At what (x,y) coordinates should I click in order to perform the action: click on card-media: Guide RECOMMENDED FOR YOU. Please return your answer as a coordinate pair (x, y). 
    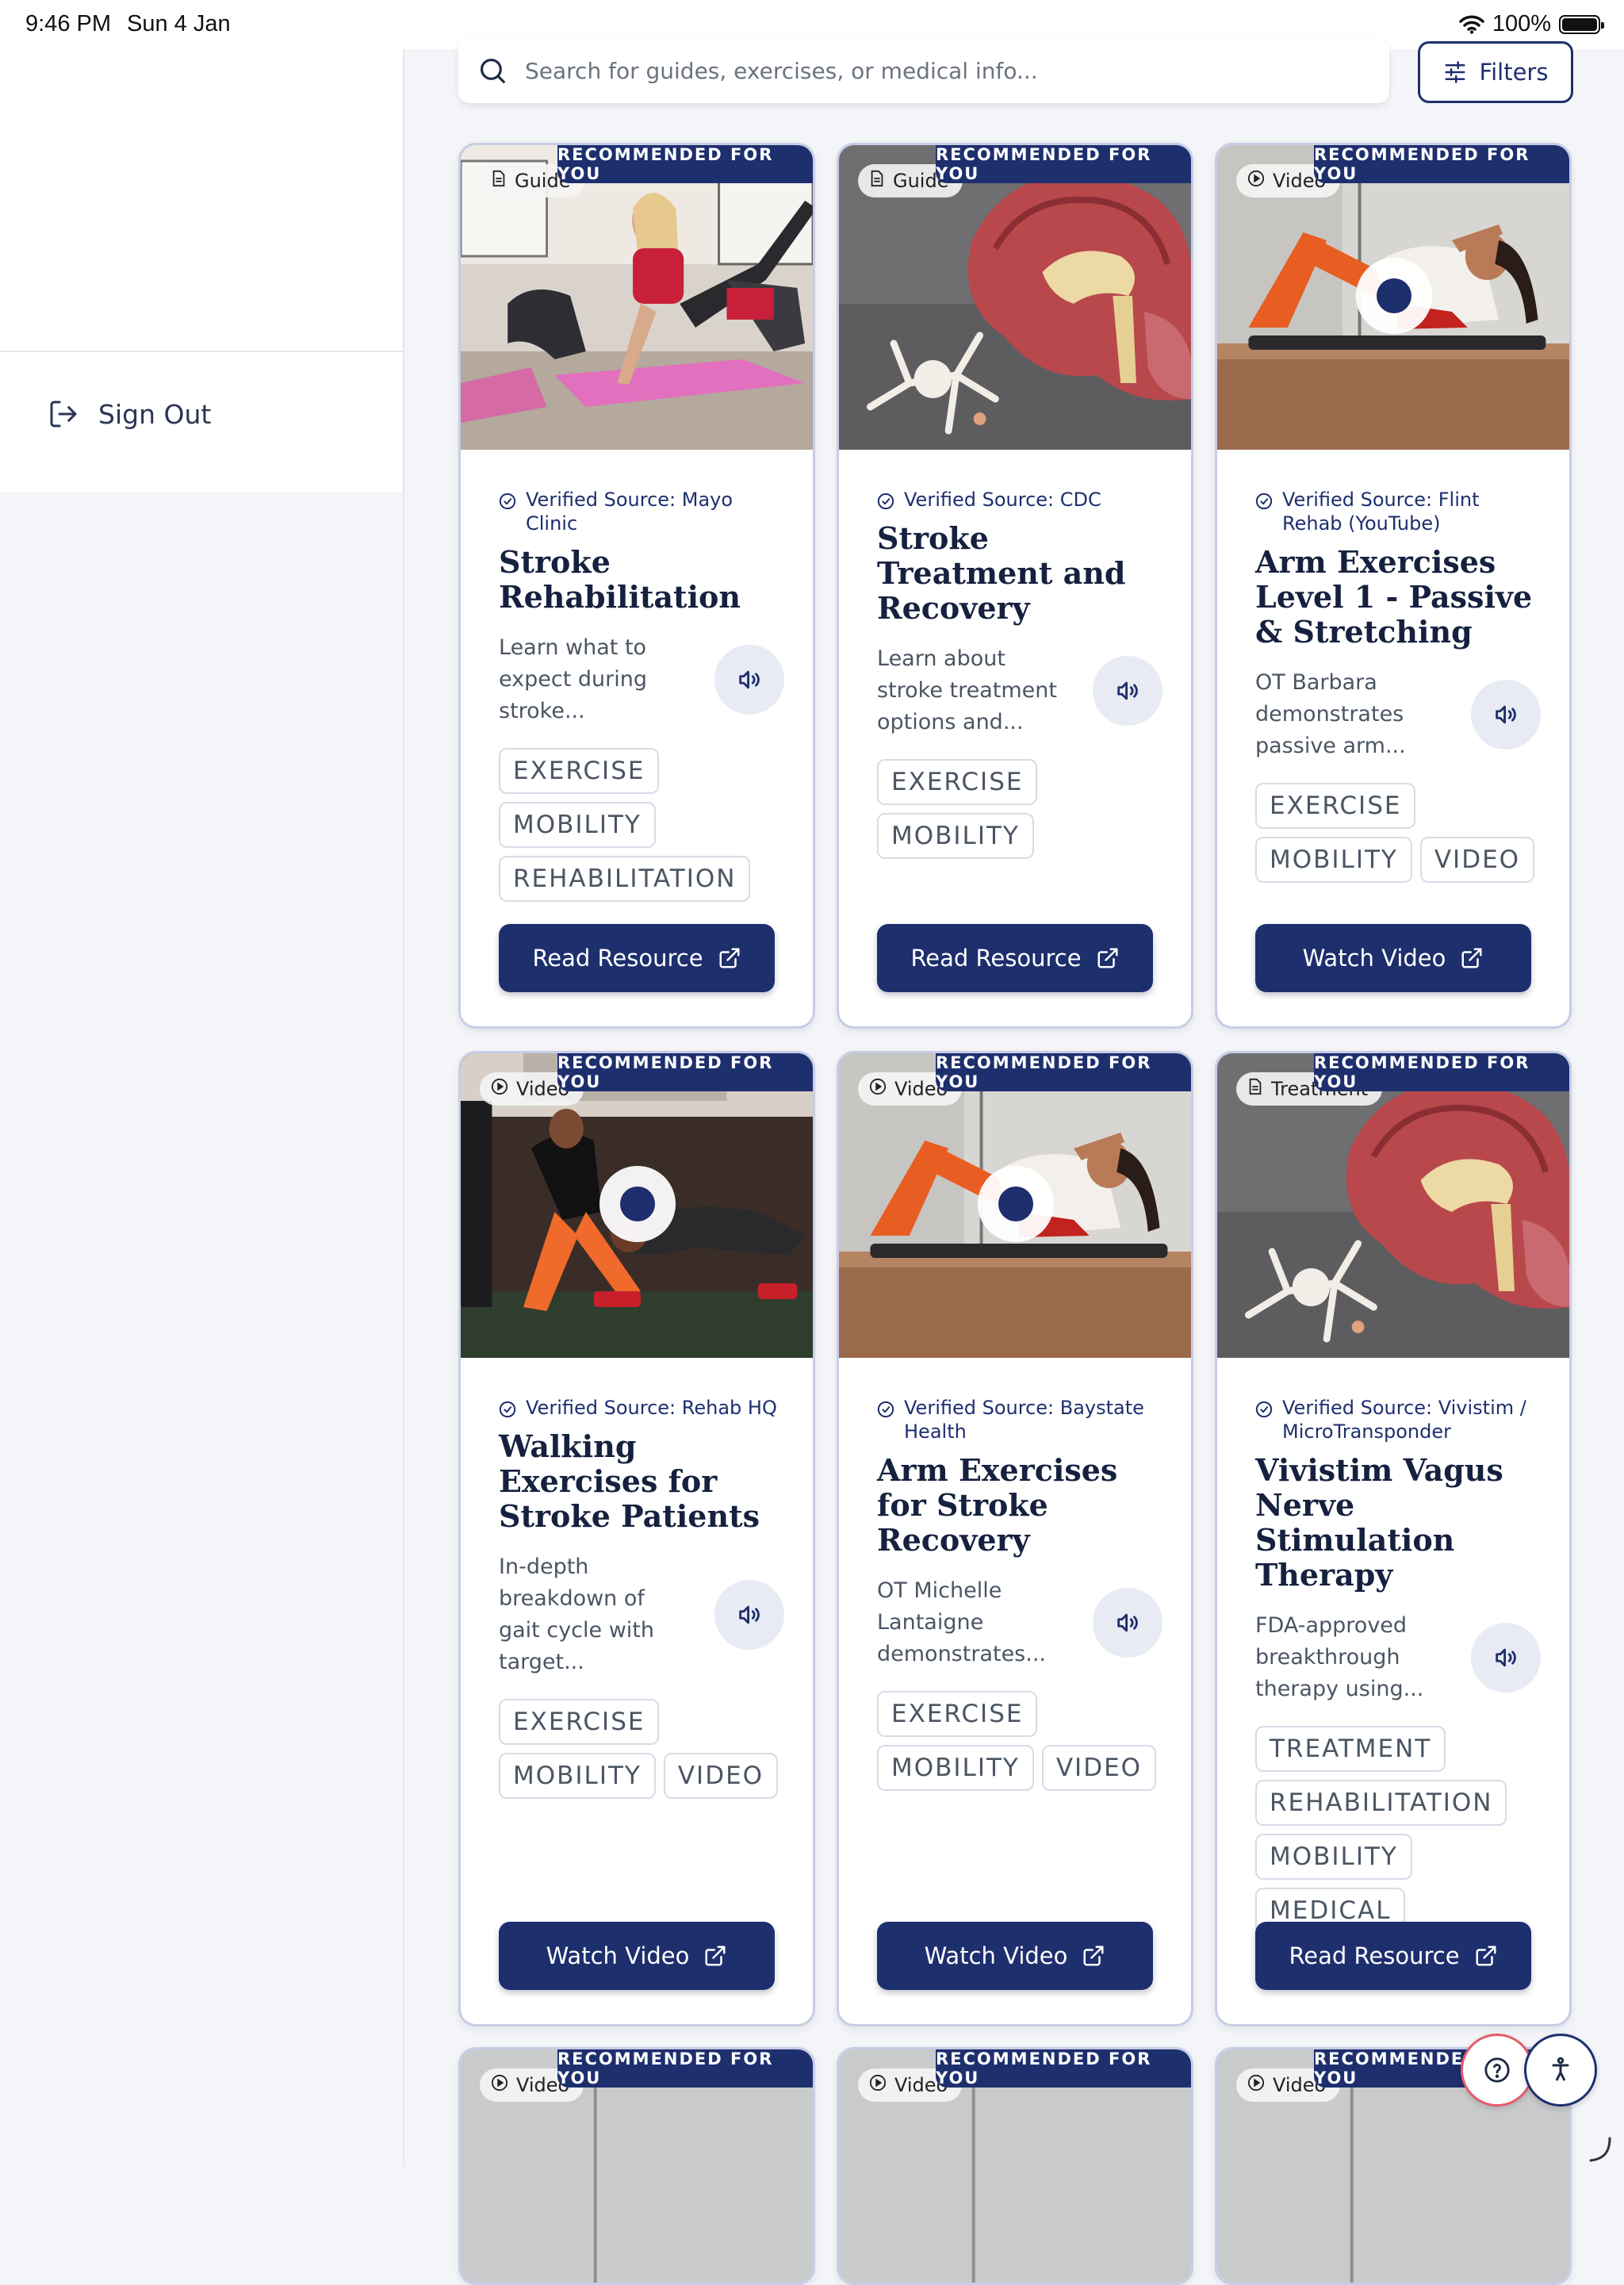
    Looking at the image, I should click on (637, 297).